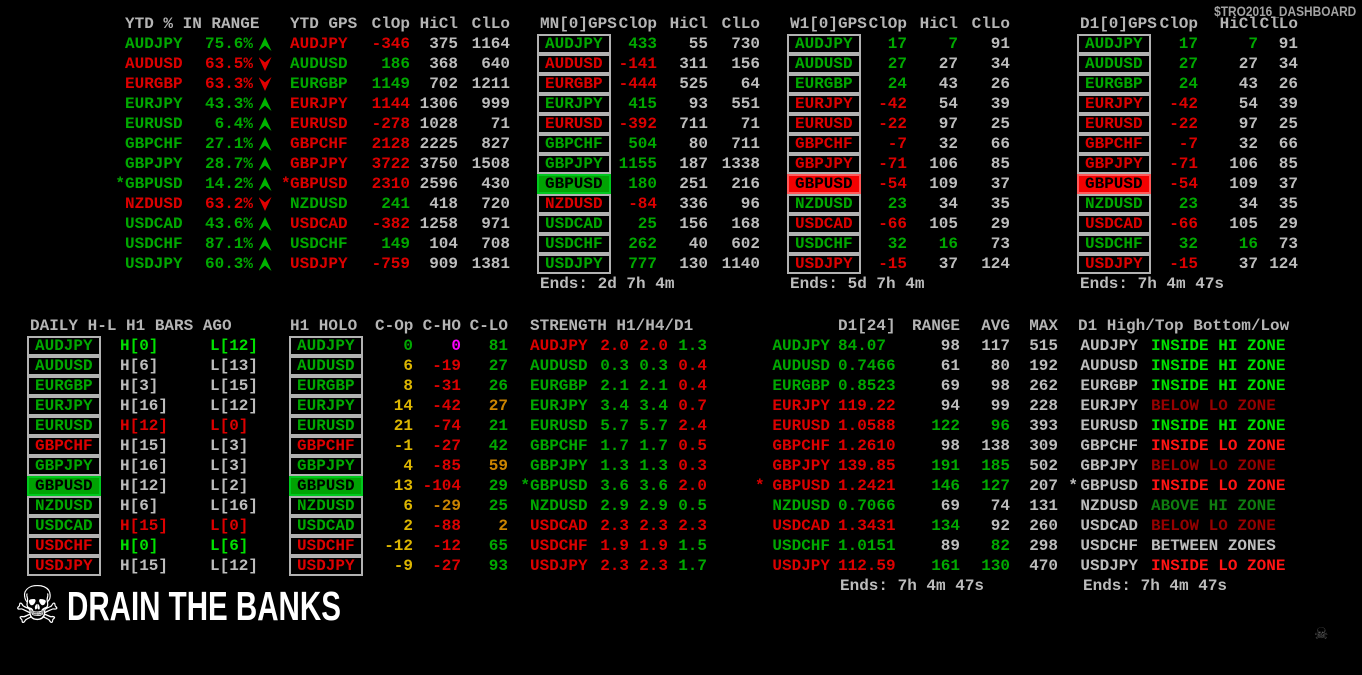 The height and width of the screenshot is (675, 1362). Describe the element at coordinates (1288, 184) in the screenshot. I see `cllo-value: 37` at that location.